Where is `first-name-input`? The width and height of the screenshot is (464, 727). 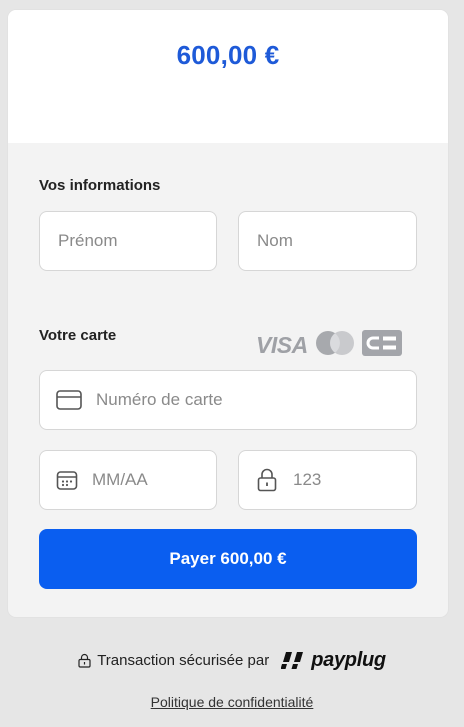 first-name-input is located at coordinates (137, 241).